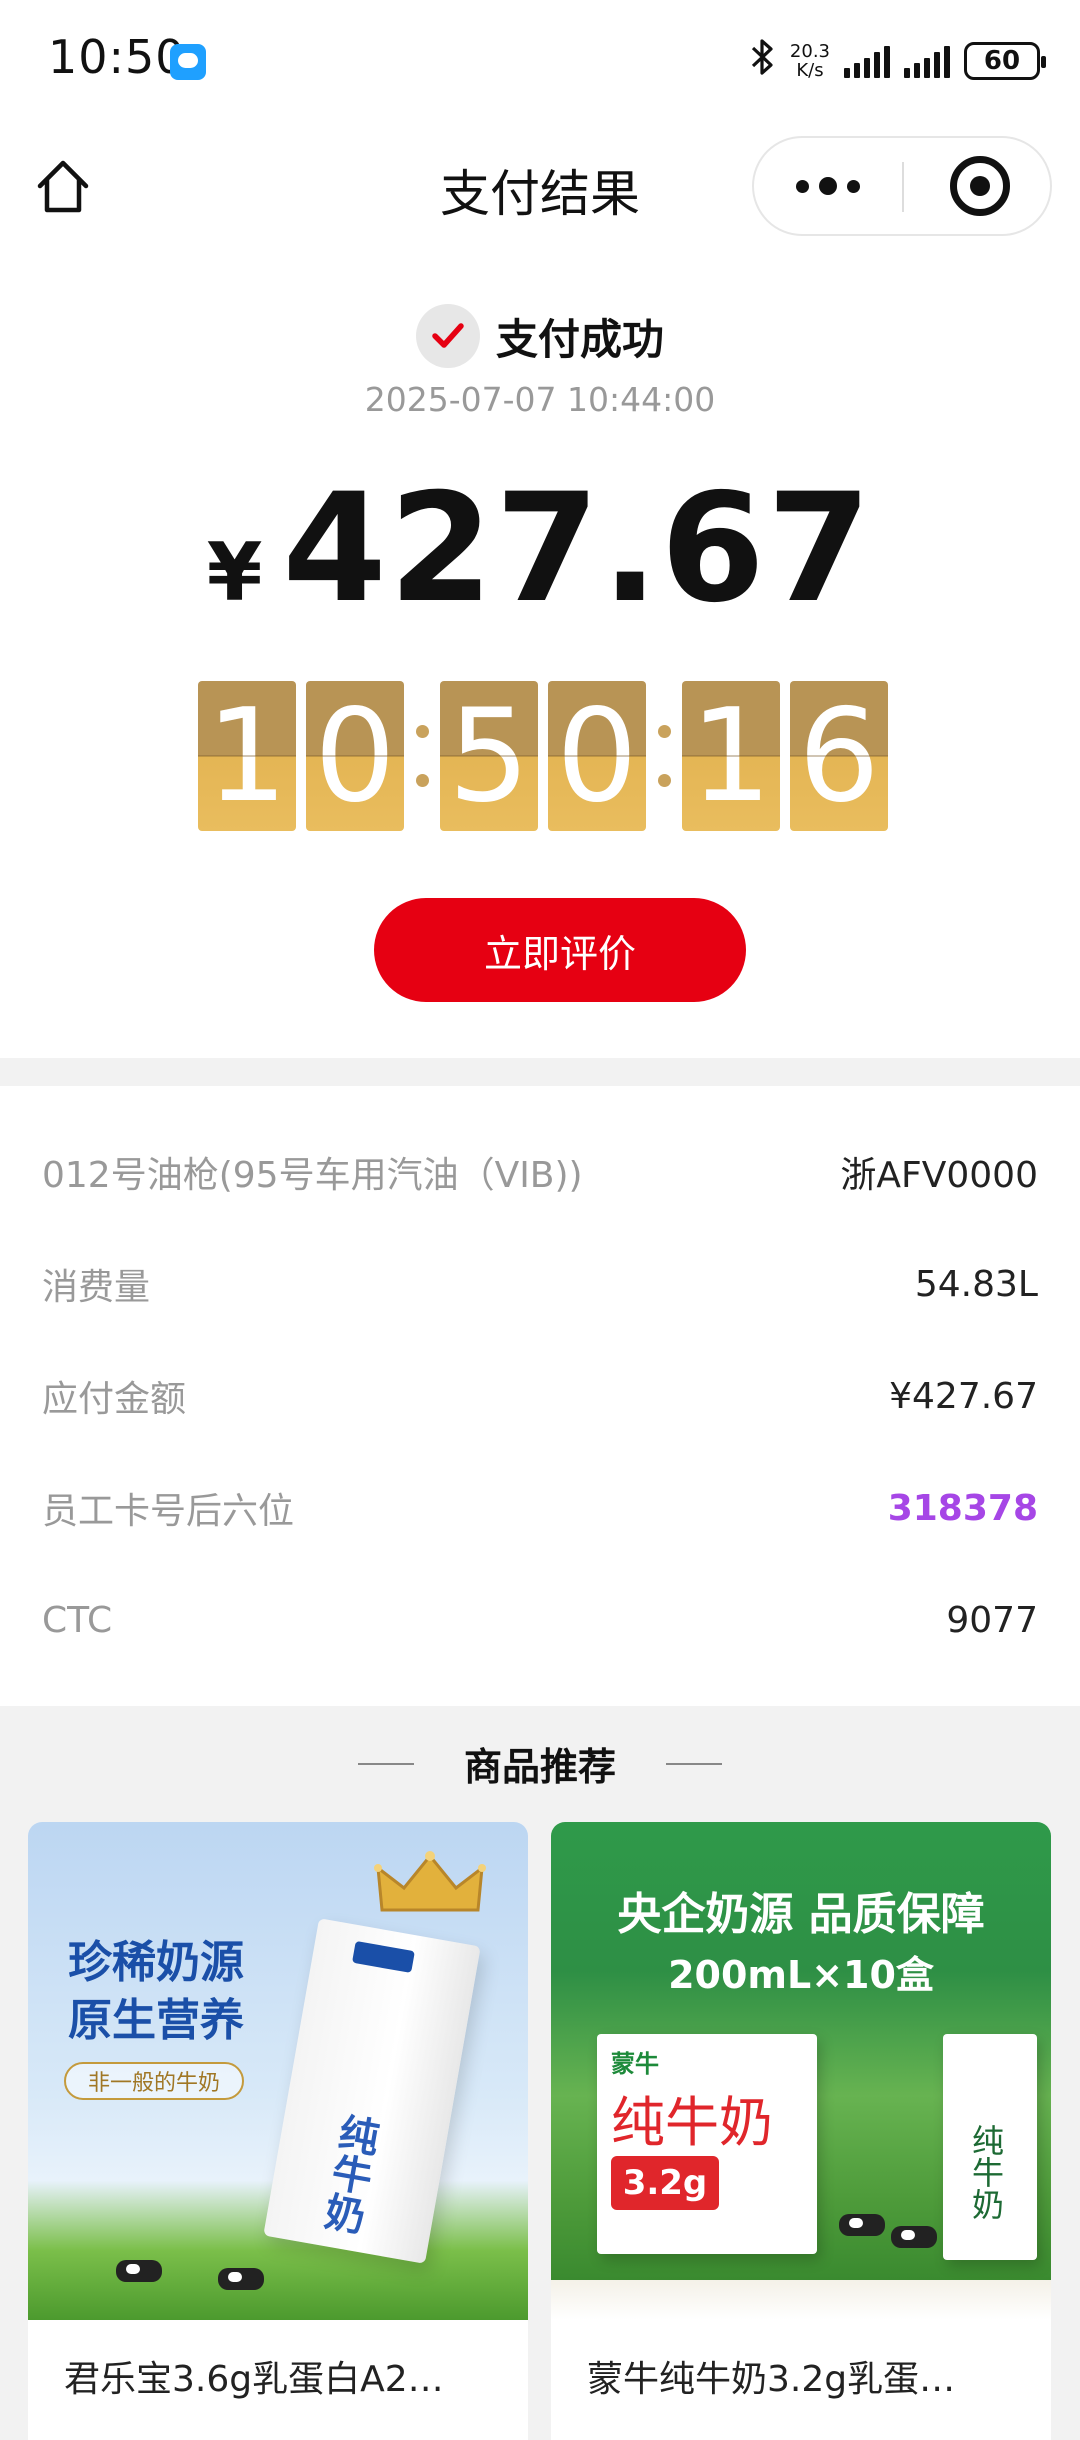 Image resolution: width=1080 pixels, height=2440 pixels. What do you see at coordinates (489, 756) in the screenshot?
I see `clock-digit: 5` at bounding box center [489, 756].